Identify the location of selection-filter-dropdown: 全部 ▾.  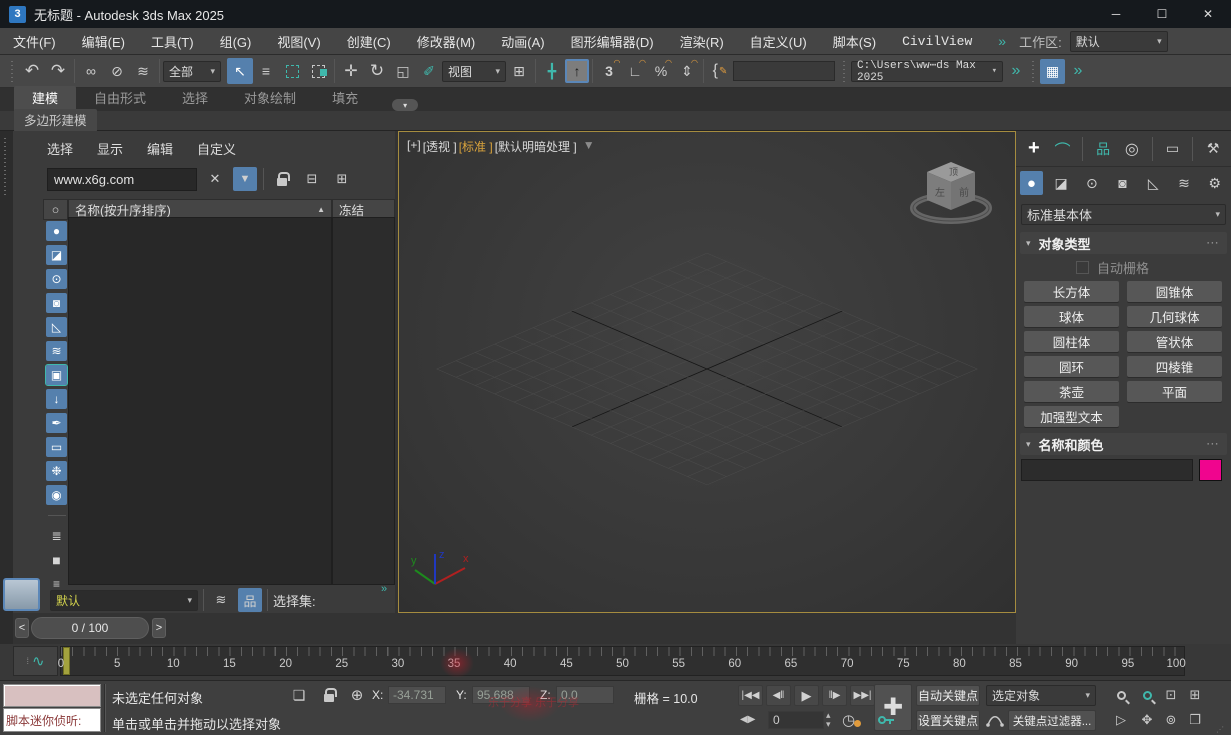
(192, 71).